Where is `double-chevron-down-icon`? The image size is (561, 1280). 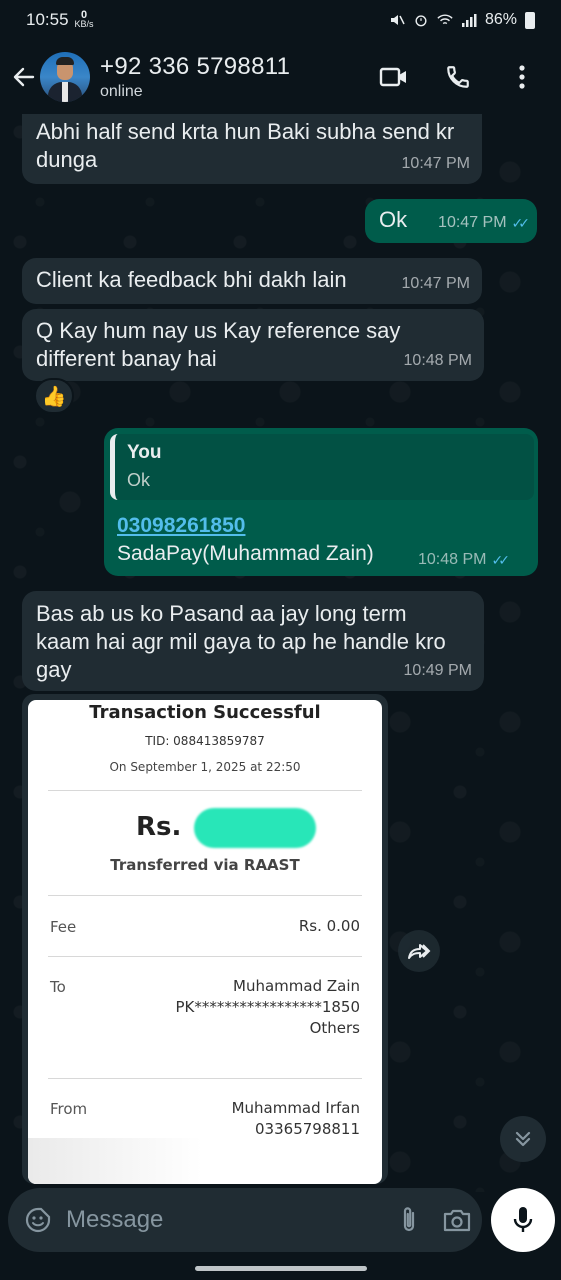 double-chevron-down-icon is located at coordinates (523, 1139).